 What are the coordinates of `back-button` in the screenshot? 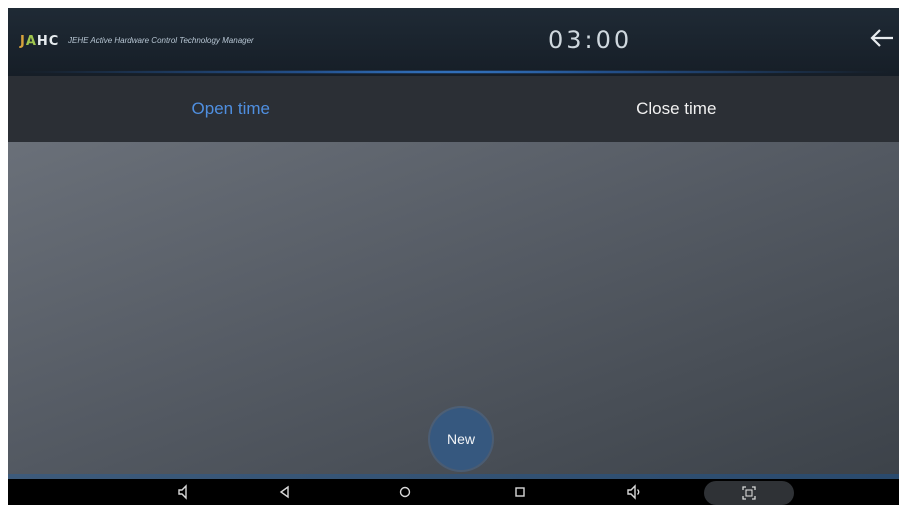 It's located at (882, 38).